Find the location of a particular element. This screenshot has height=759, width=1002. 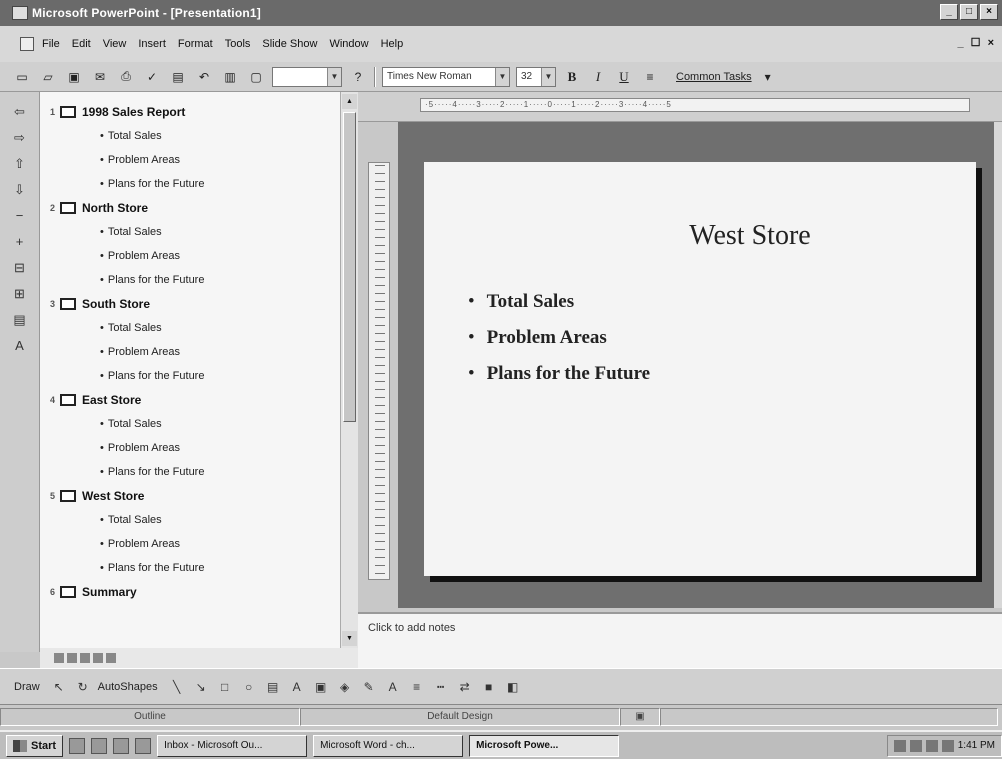

menu-view: View is located at coordinates (115, 44).